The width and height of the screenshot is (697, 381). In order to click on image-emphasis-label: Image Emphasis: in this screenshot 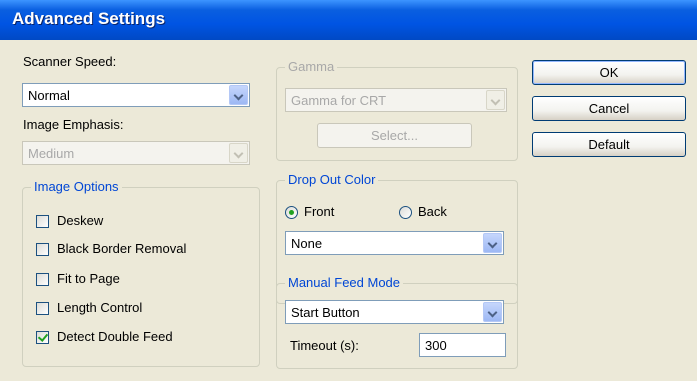, I will do `click(73, 124)`.